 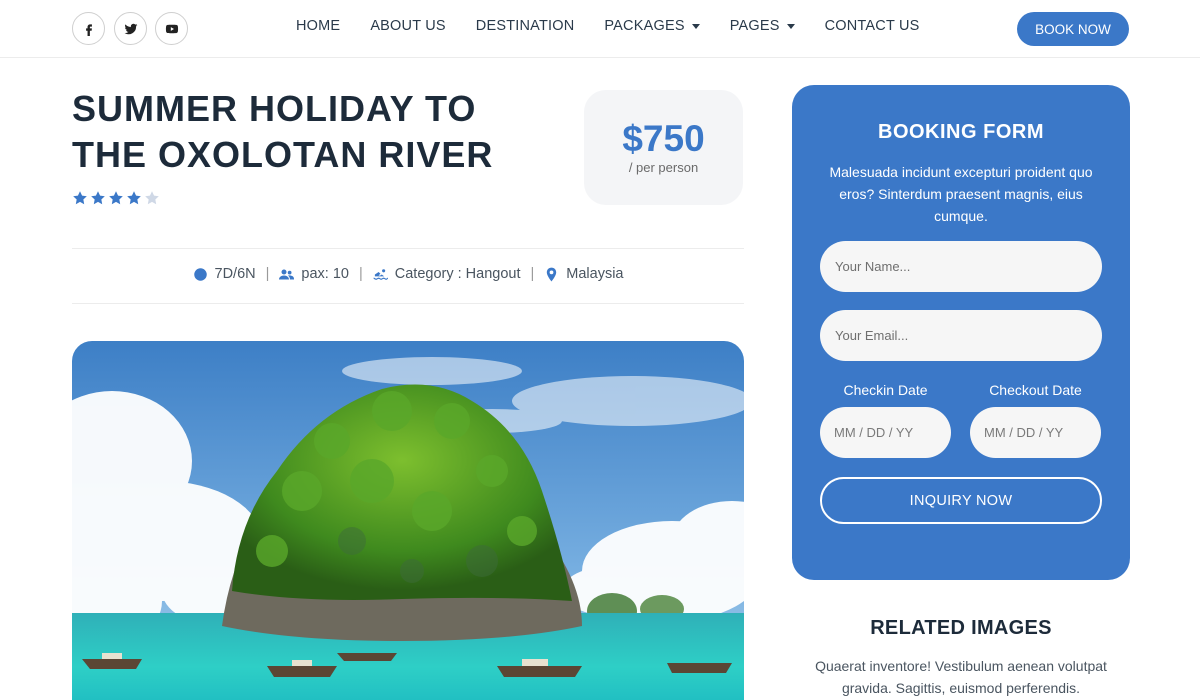 What do you see at coordinates (872, 26) in the screenshot?
I see `nav-contact-us: CONTACT US` at bounding box center [872, 26].